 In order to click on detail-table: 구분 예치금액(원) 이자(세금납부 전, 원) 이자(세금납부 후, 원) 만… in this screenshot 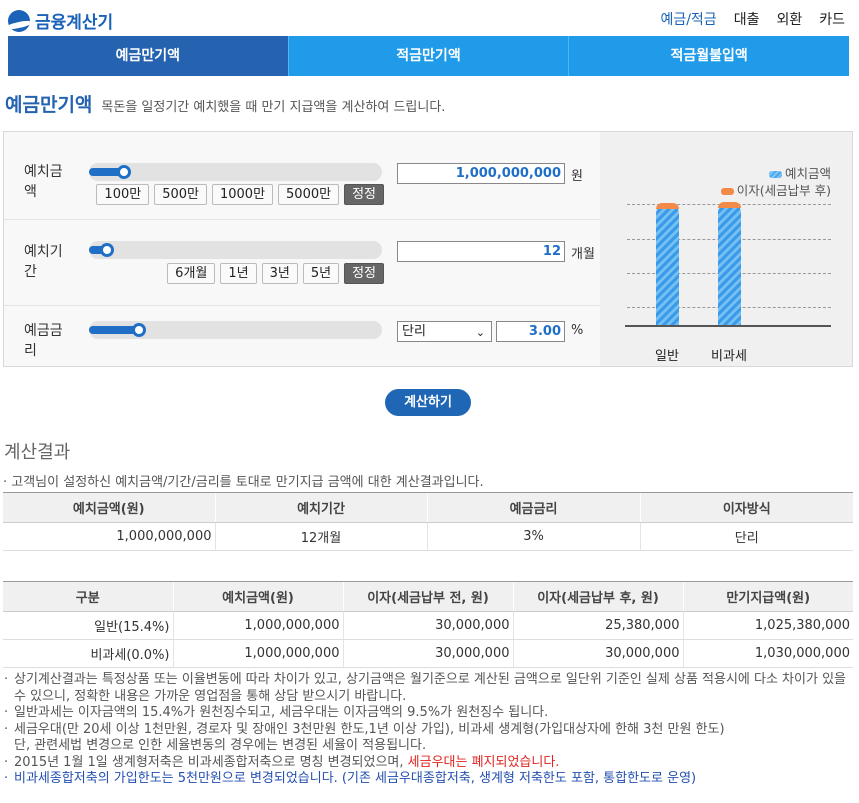, I will do `click(428, 624)`.